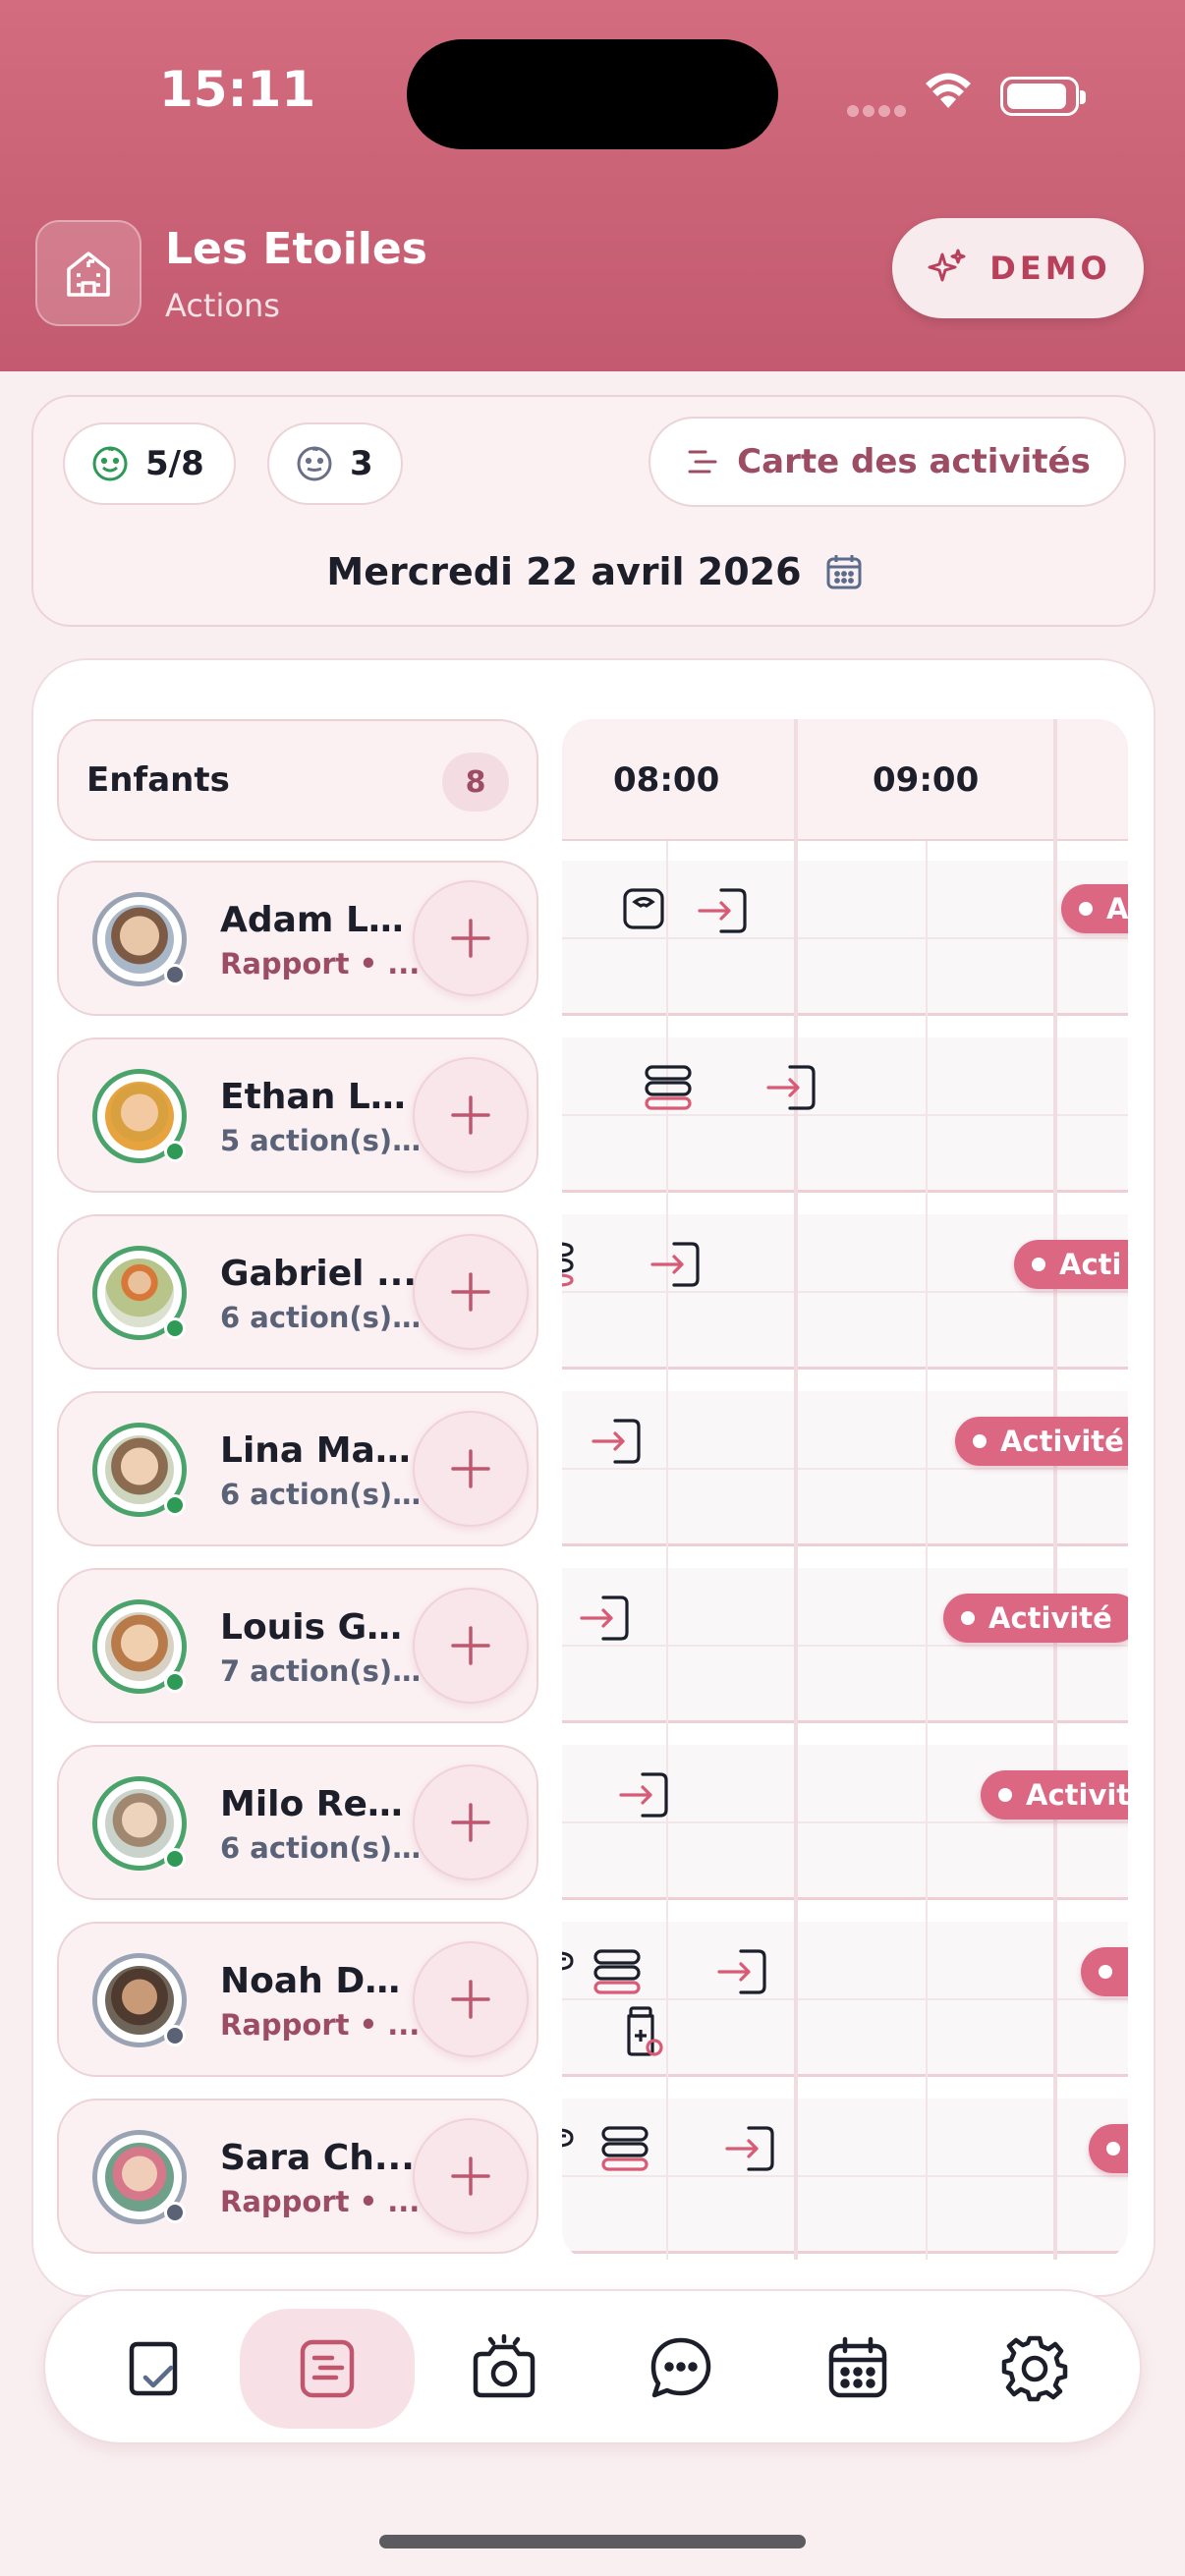 The height and width of the screenshot is (2576, 1185). Describe the element at coordinates (1091, 1264) in the screenshot. I see `activity-badge-label: Acti` at that location.